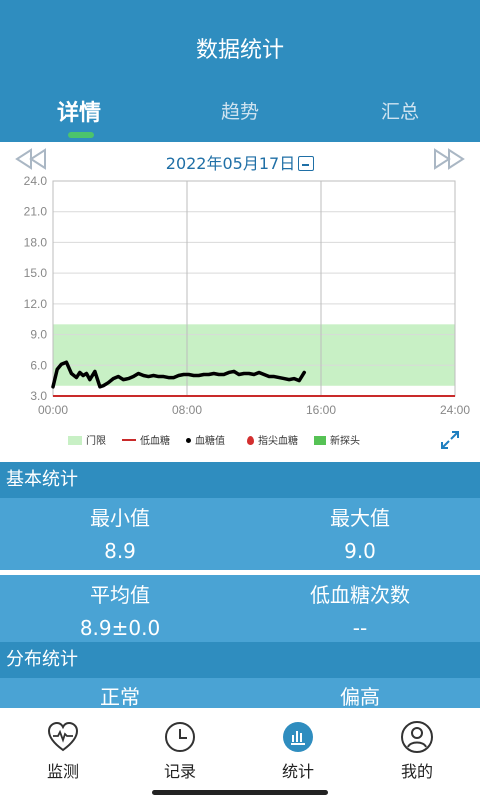  I want to click on stat-low-count: 低血糖次数 --, so click(360, 611).